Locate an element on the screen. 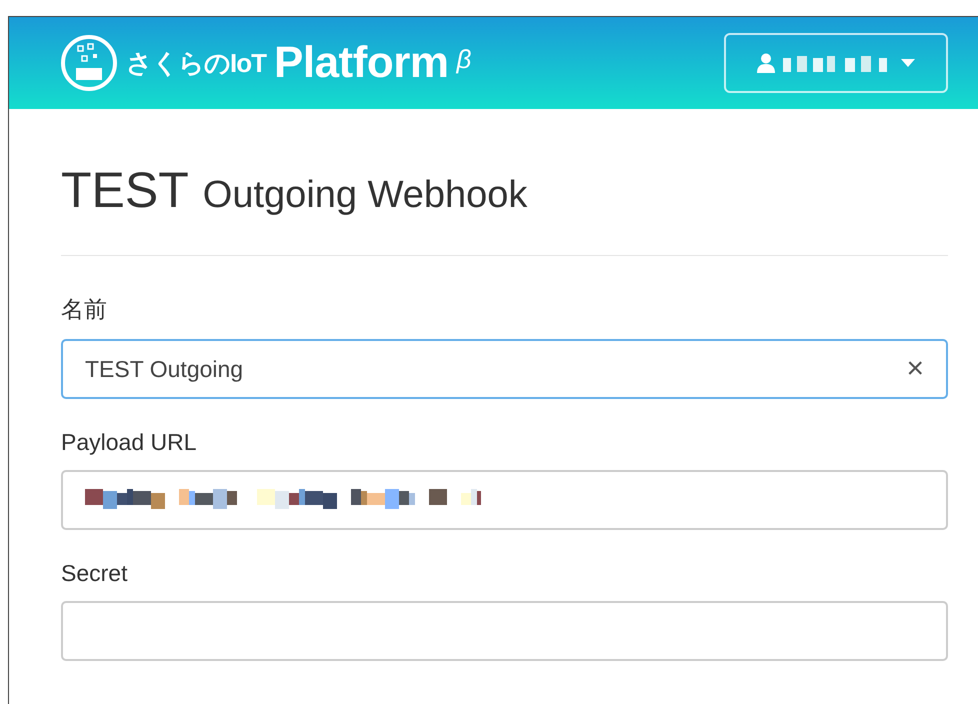 Image resolution: width=978 pixels, height=704 pixels. brand-text: さくらのIoT is located at coordinates (196, 63).